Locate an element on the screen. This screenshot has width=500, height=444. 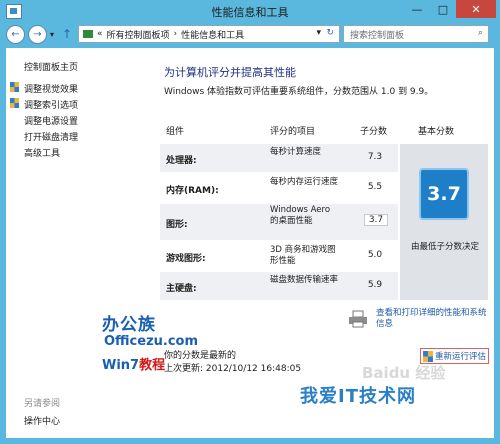
row-item: 每秒计算速度 is located at coordinates (296, 152).